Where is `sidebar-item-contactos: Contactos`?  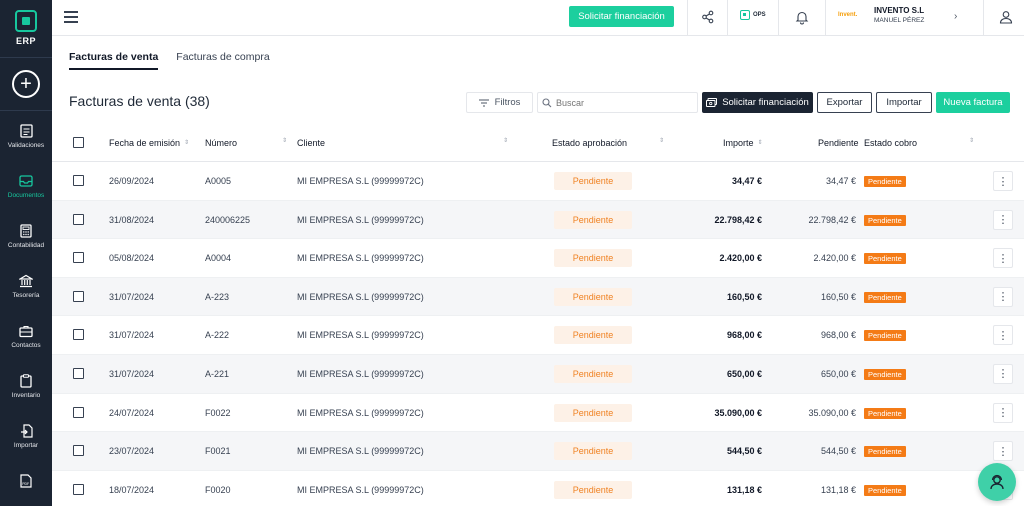
sidebar-item-contactos: Contactos is located at coordinates (26, 336).